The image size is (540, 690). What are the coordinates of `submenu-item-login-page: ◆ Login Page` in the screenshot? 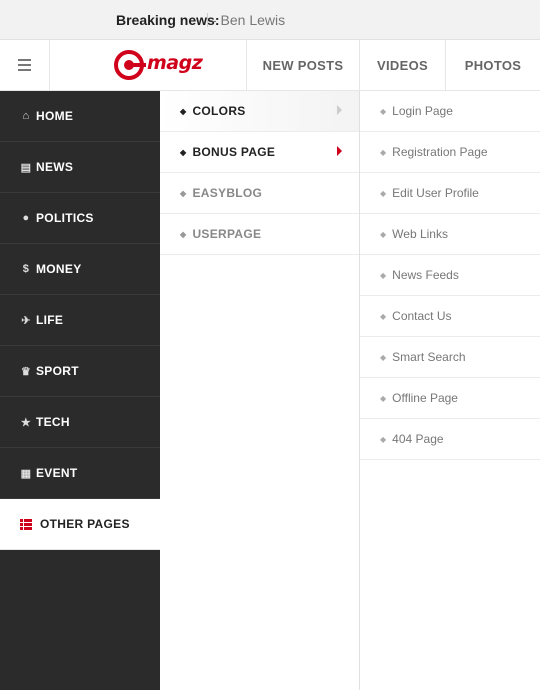 It's located at (450, 111).